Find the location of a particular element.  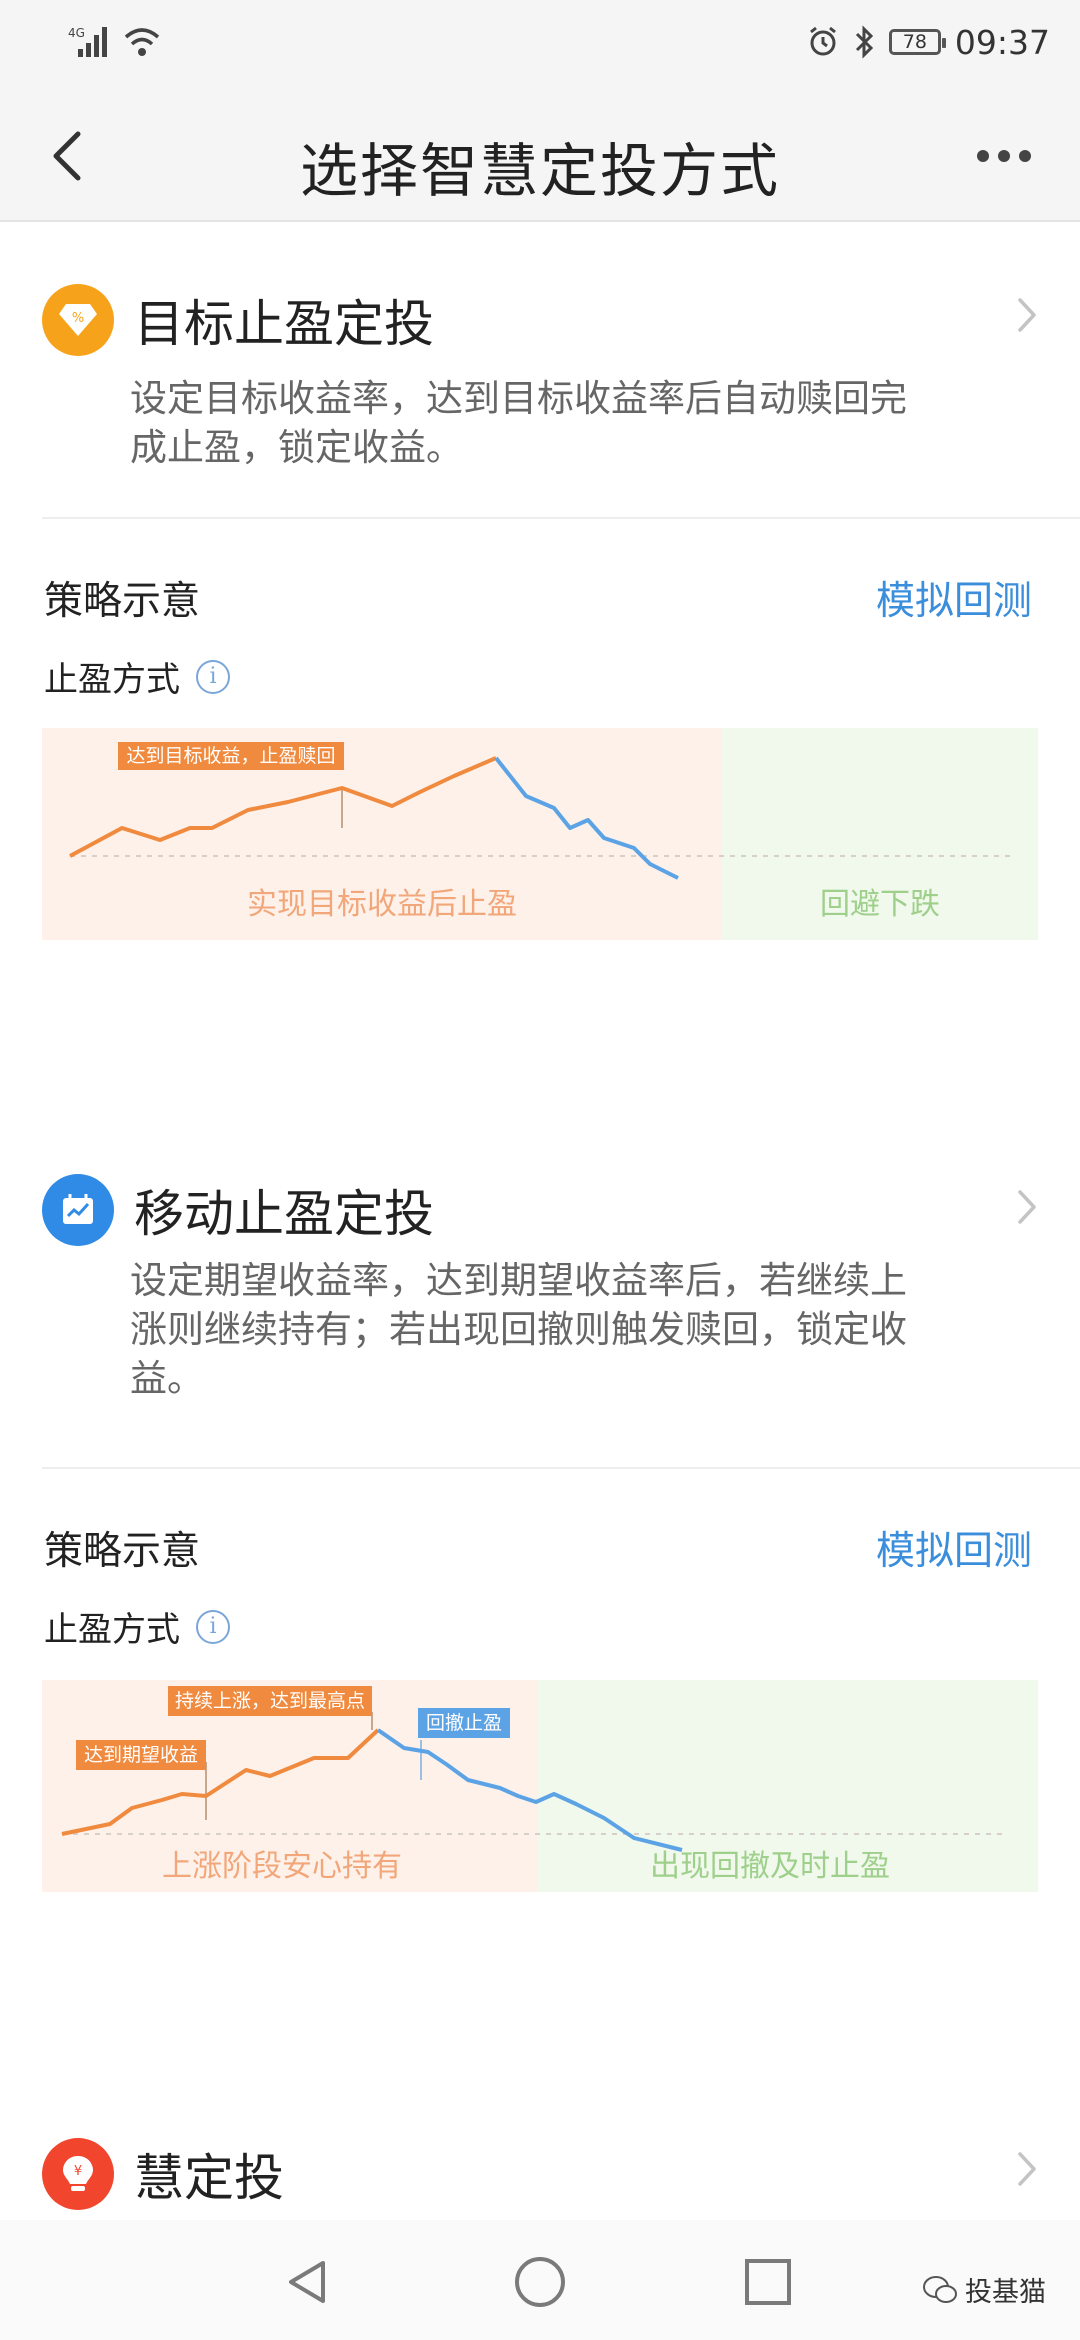

description-line: 设定期望收益率，达到期望收益率后，若继续上 is located at coordinates (518, 1280).